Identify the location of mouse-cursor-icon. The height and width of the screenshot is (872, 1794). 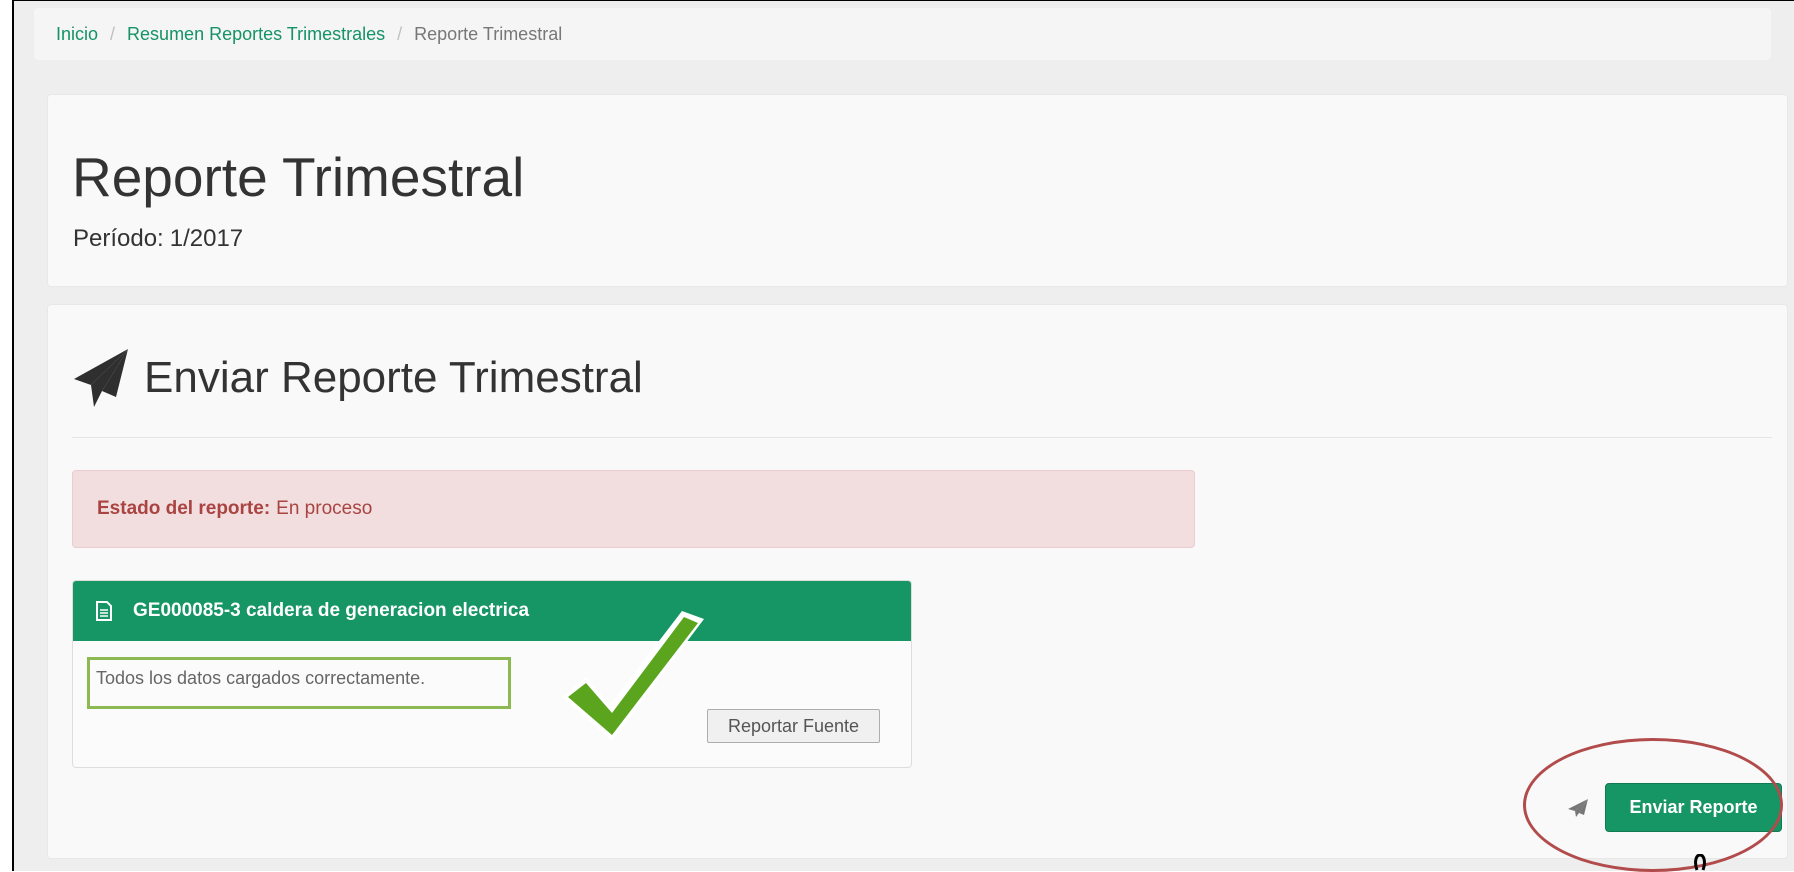
(1700, 862).